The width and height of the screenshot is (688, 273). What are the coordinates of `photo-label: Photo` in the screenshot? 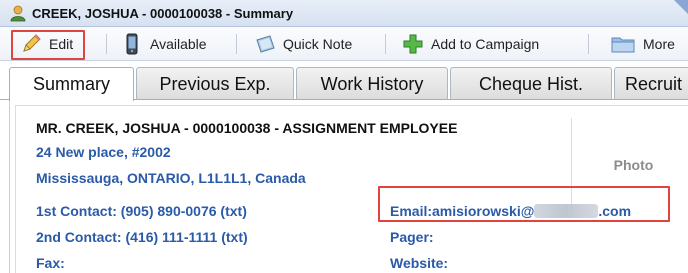 It's located at (633, 165).